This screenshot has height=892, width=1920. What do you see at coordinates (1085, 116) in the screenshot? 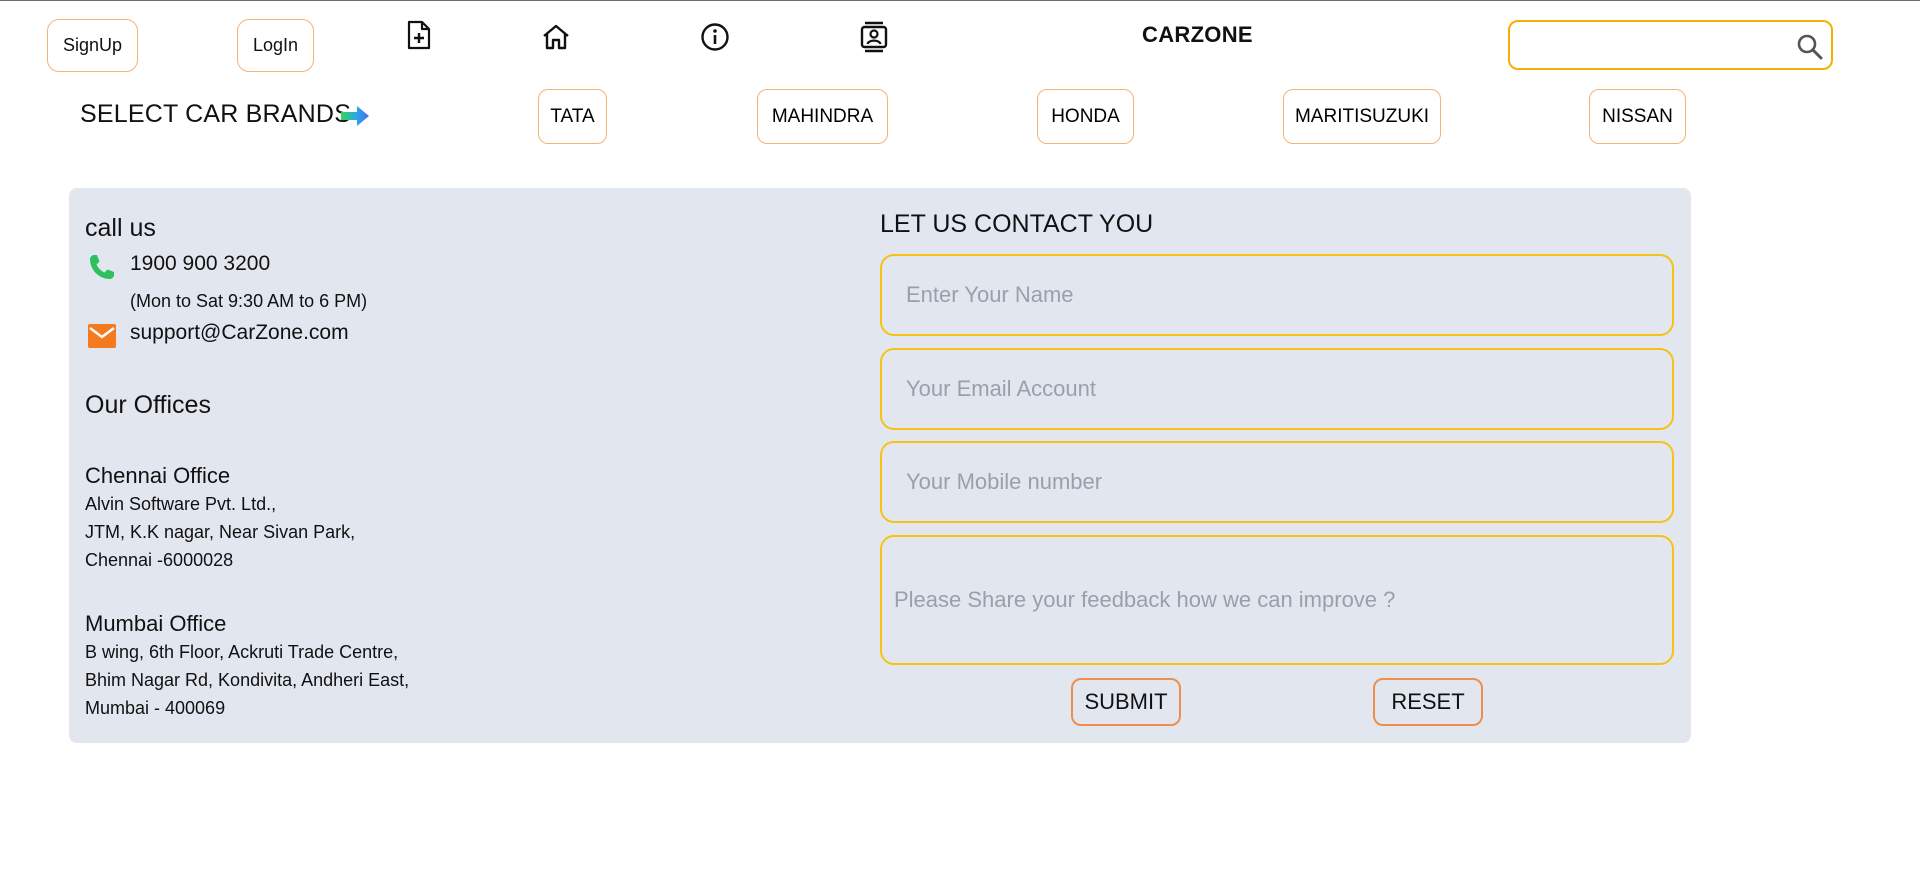
I see `brand-button-honda: HONDA` at bounding box center [1085, 116].